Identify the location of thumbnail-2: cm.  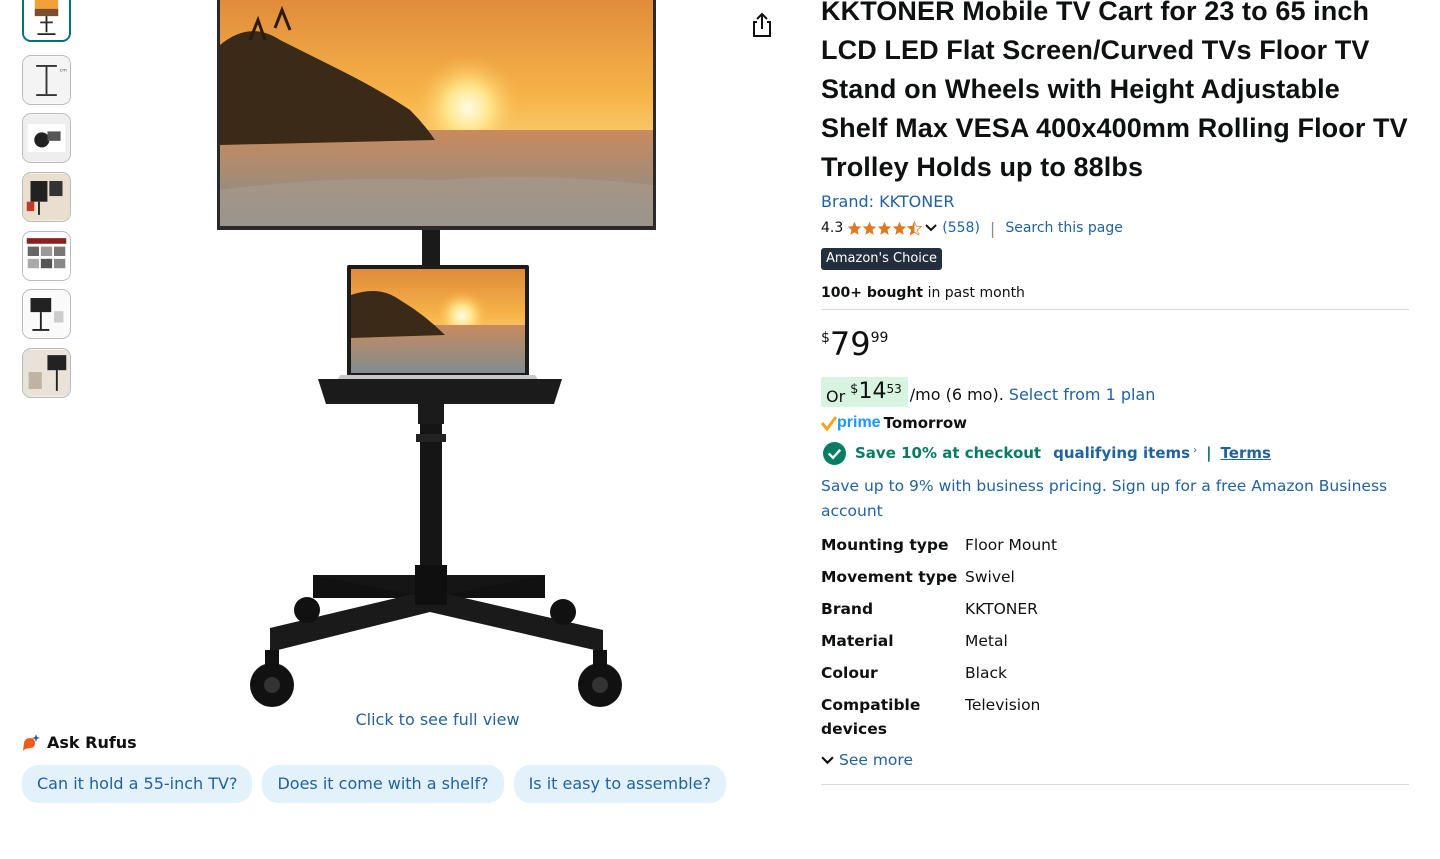
(46, 80).